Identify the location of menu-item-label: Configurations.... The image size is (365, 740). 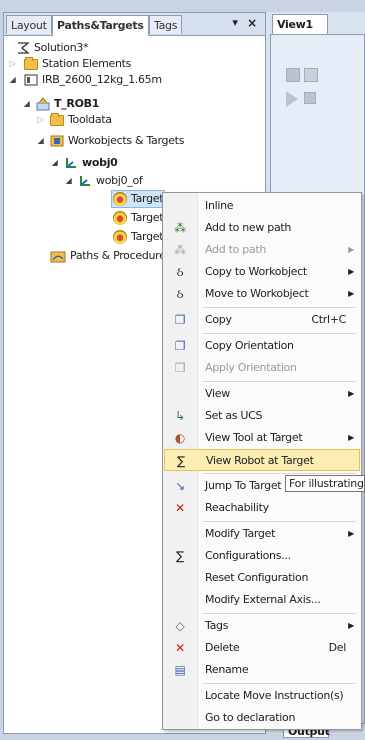
(248, 555).